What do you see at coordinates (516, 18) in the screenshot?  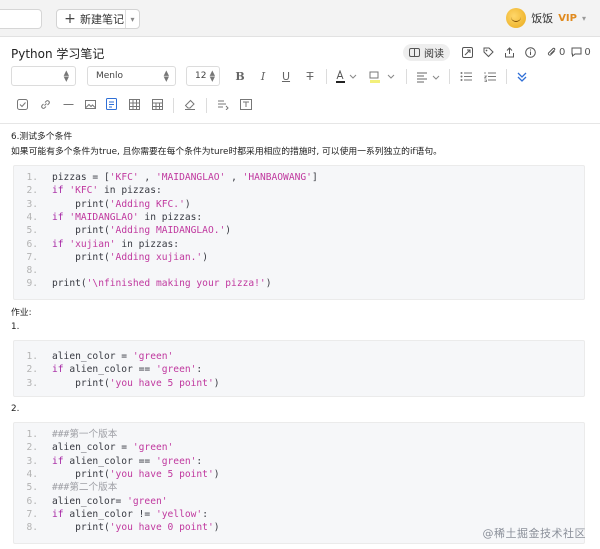 I see `avatar` at bounding box center [516, 18].